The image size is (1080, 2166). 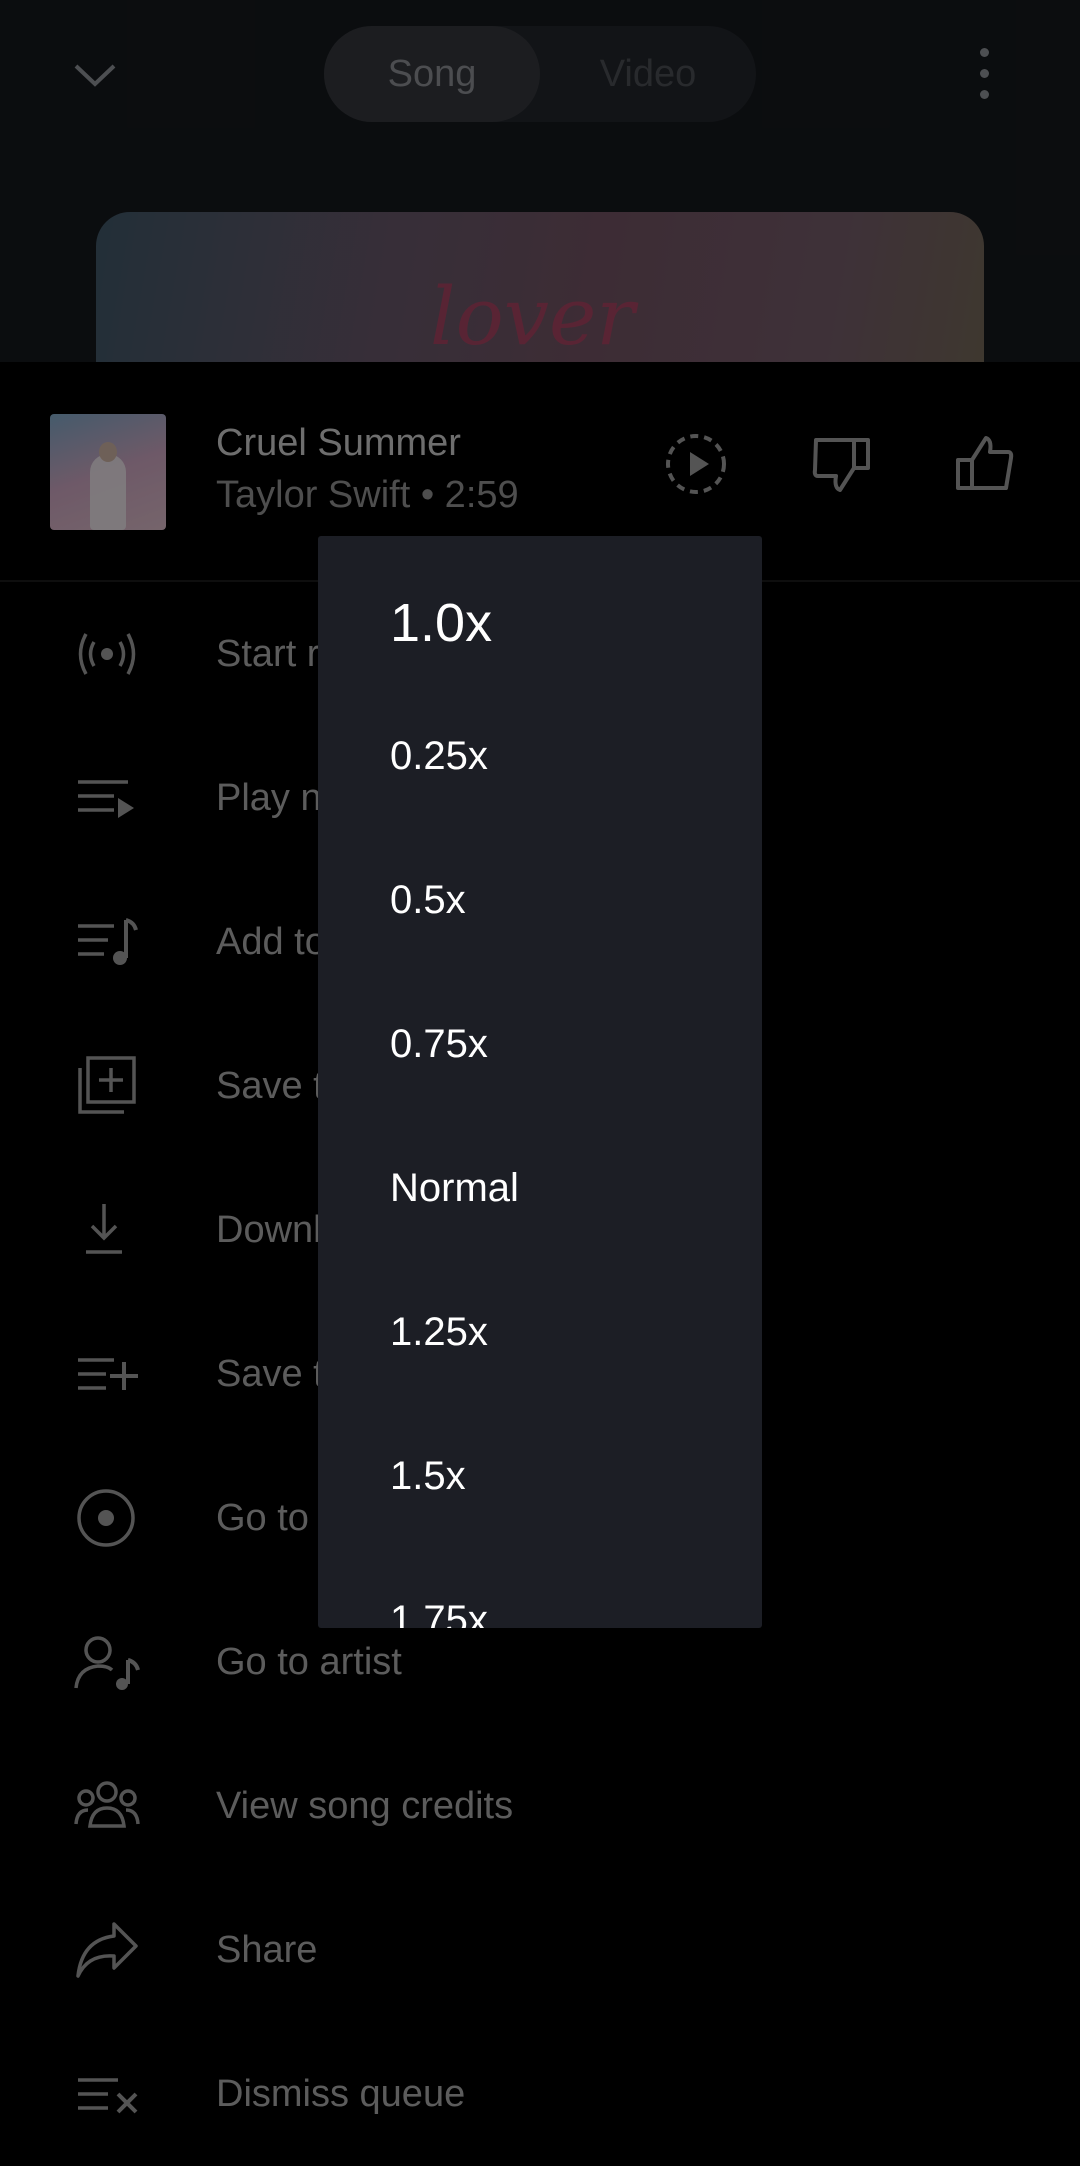 I want to click on more-options-icon, so click(x=984, y=76).